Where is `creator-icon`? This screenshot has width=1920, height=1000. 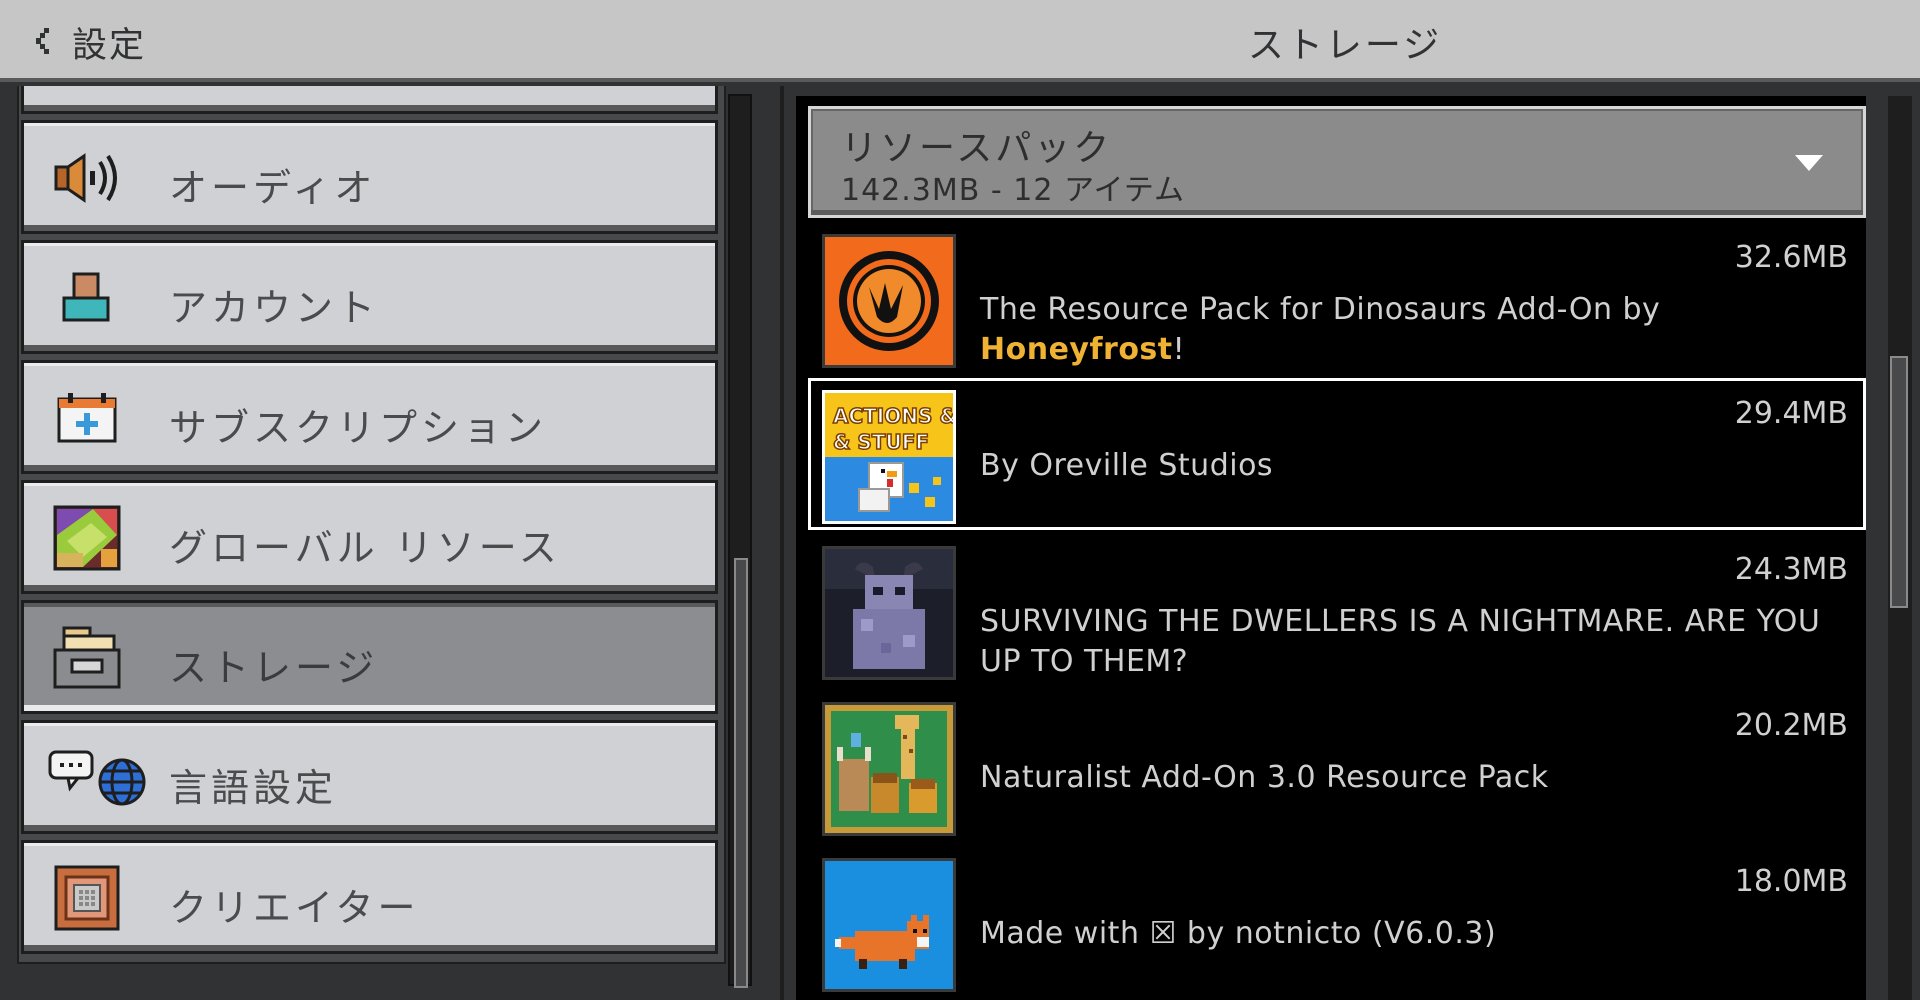 creator-icon is located at coordinates (87, 898).